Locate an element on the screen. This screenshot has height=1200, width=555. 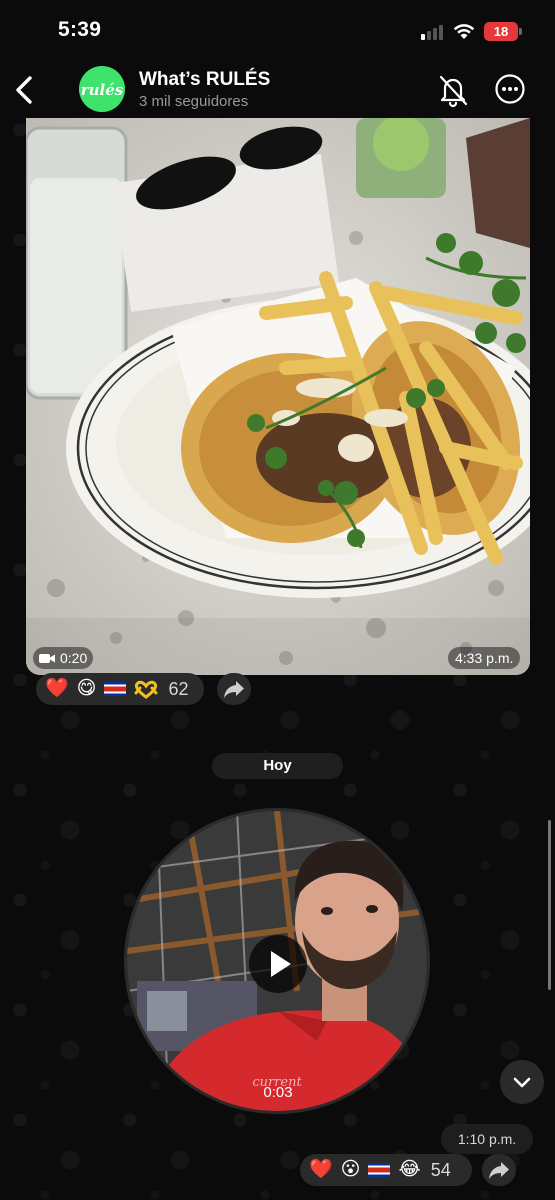
ellipsis-circle-icon is located at coordinates (510, 89).